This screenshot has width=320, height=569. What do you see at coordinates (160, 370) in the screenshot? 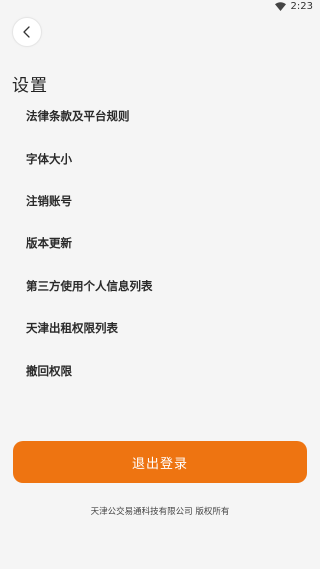
I see `menu-item-revoke-permission: 撤回权限` at bounding box center [160, 370].